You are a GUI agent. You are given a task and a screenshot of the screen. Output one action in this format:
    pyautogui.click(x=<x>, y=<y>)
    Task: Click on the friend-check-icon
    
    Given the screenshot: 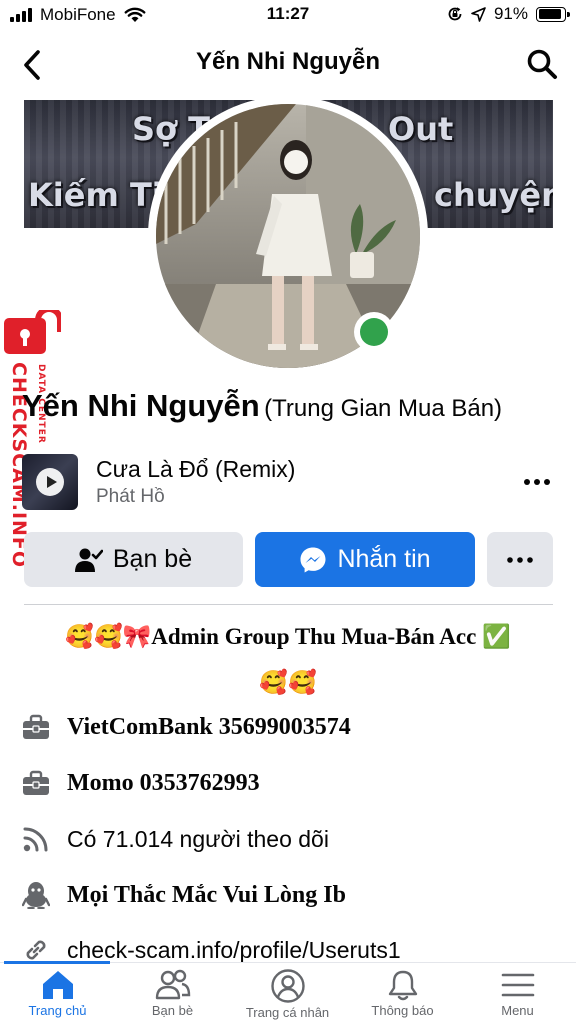 What is the action you would take?
    pyautogui.click(x=88, y=560)
    